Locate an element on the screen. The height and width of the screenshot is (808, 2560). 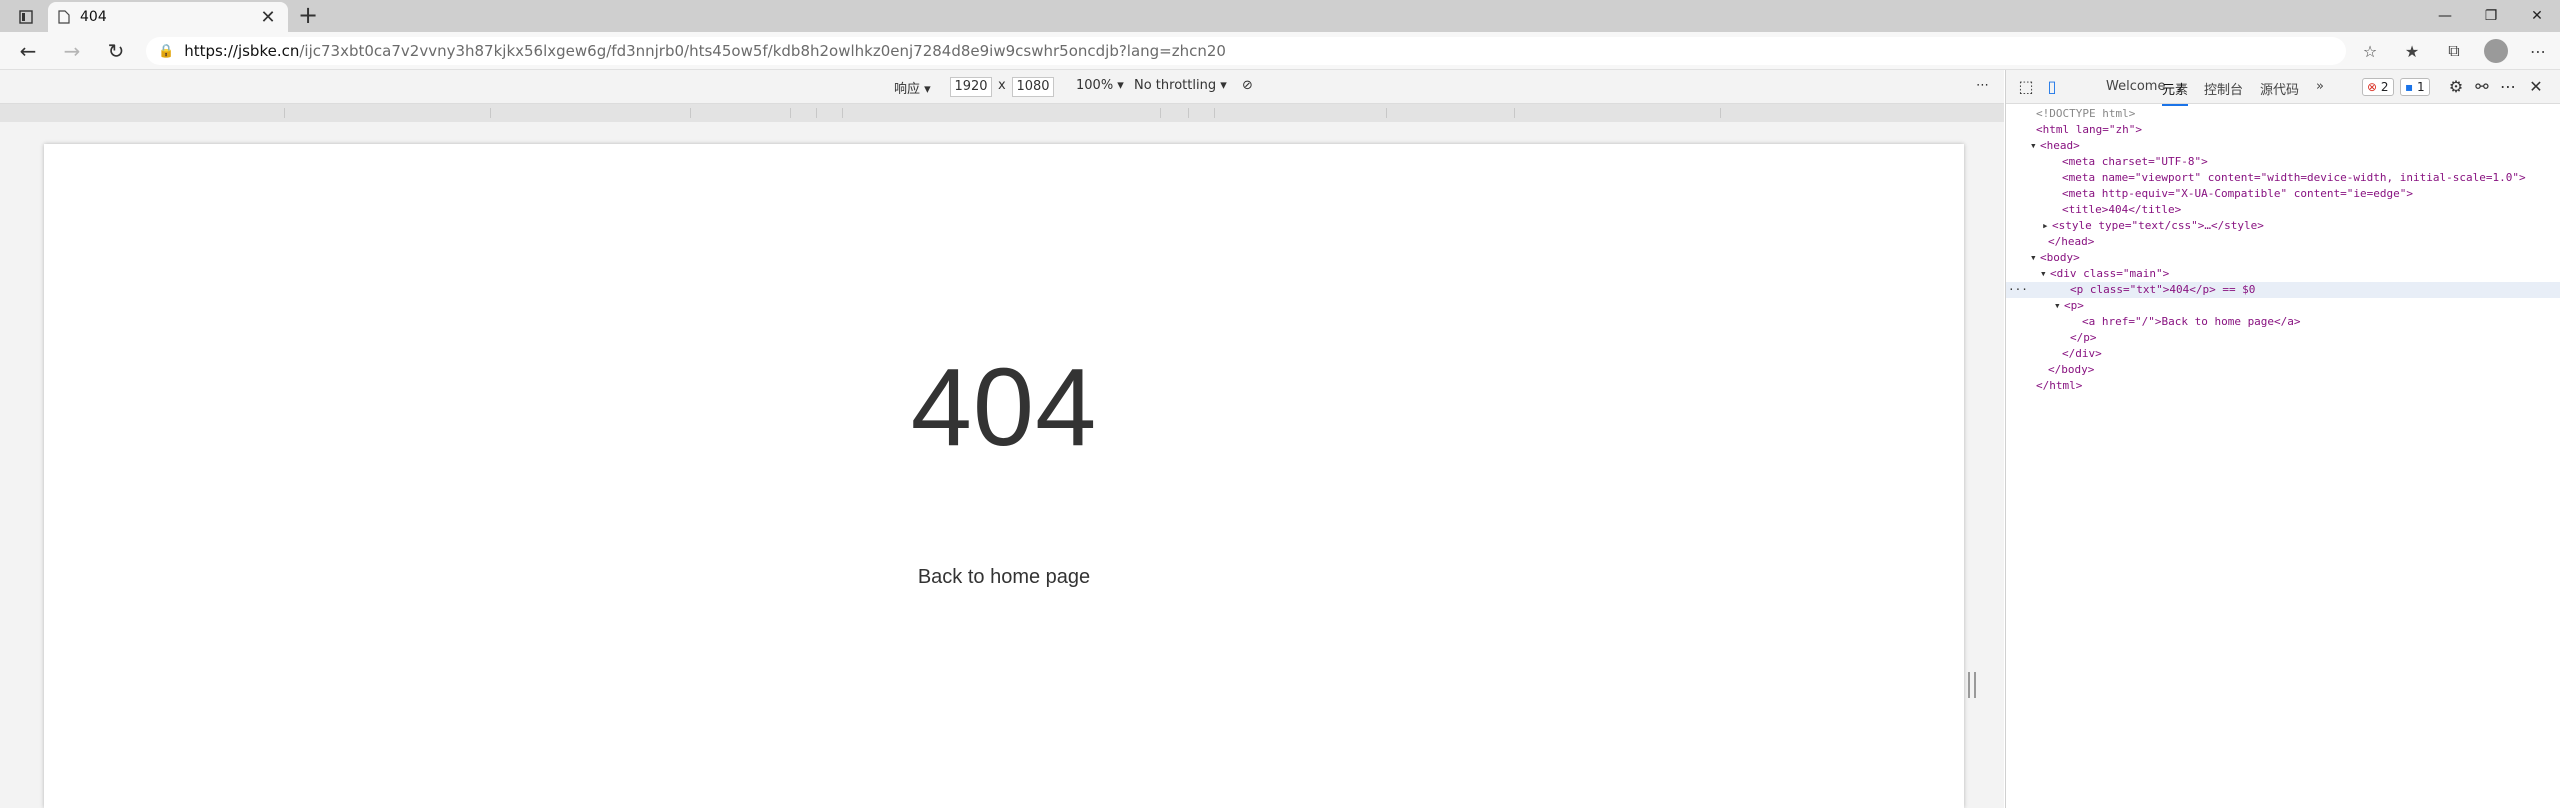
close-devtools-icon: ✕ is located at coordinates (2536, 86).